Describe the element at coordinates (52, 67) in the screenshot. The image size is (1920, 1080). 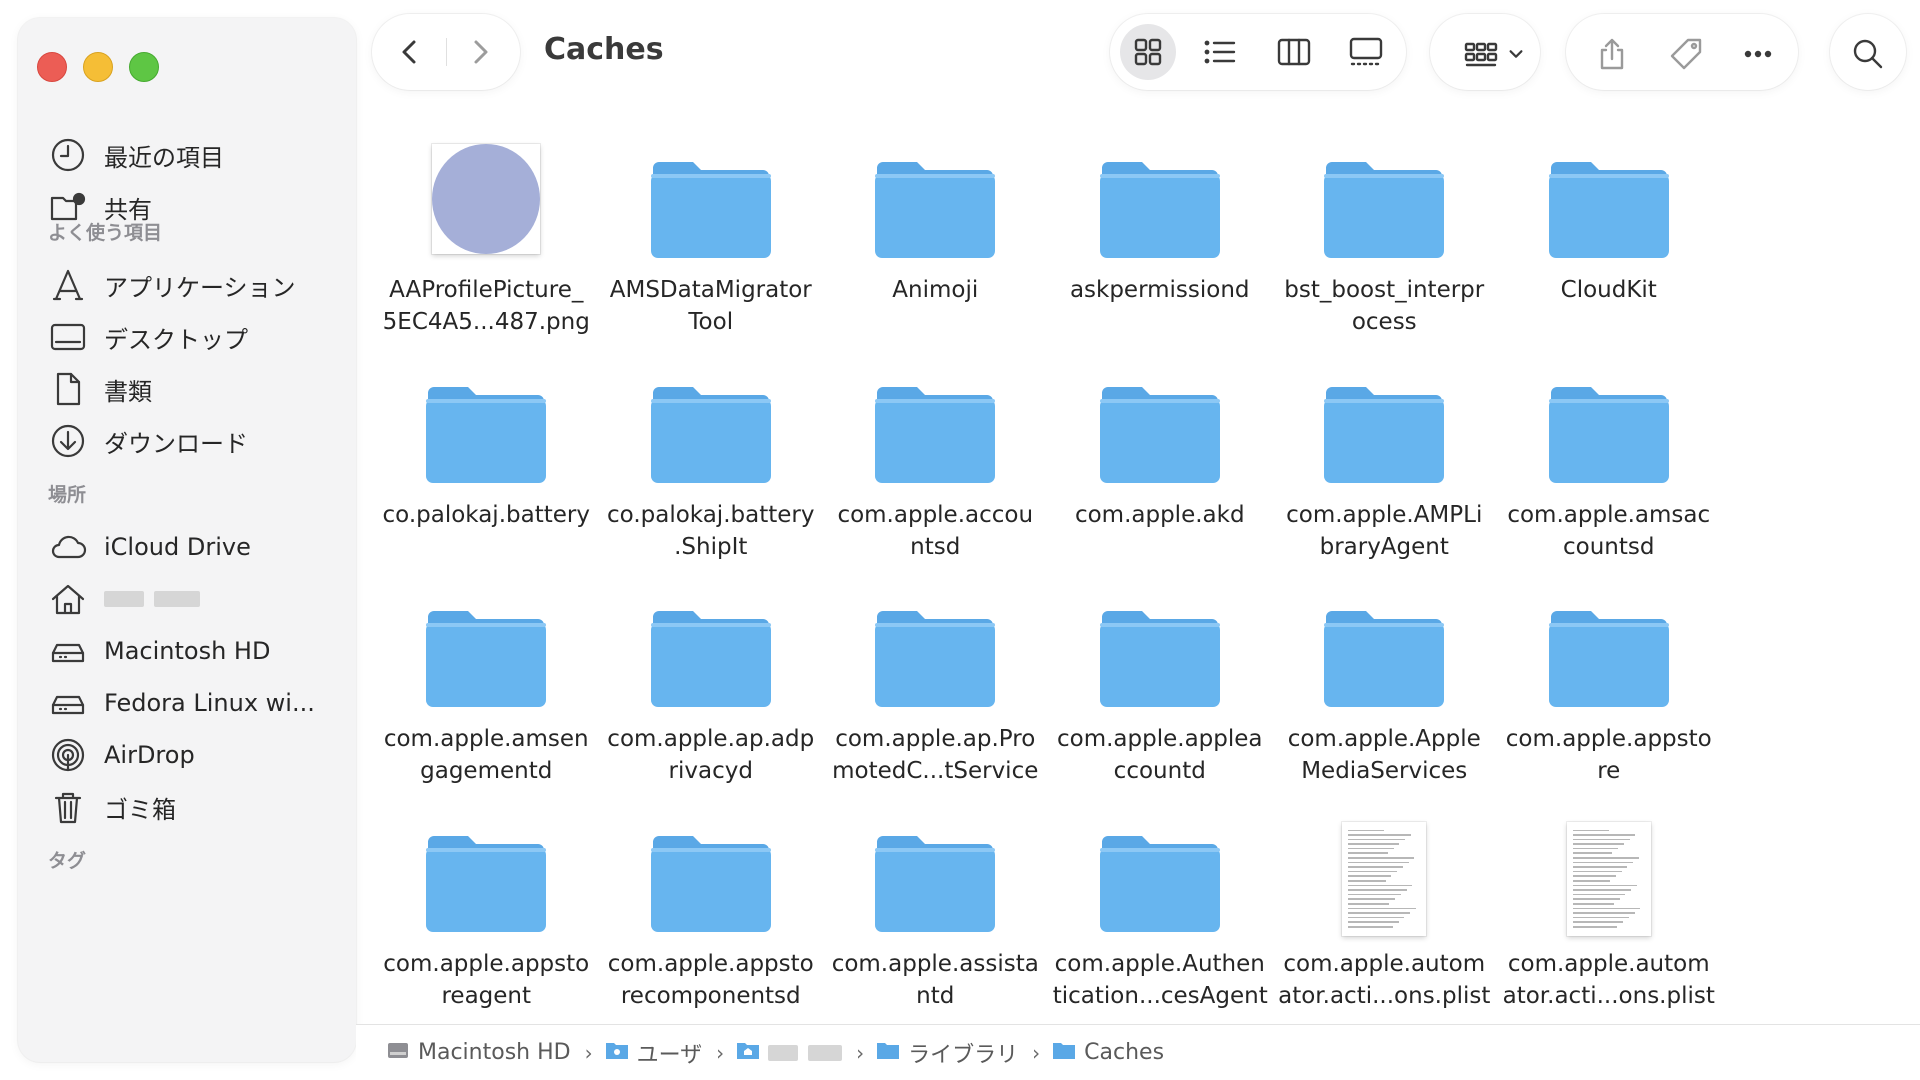
I see `close-button` at that location.